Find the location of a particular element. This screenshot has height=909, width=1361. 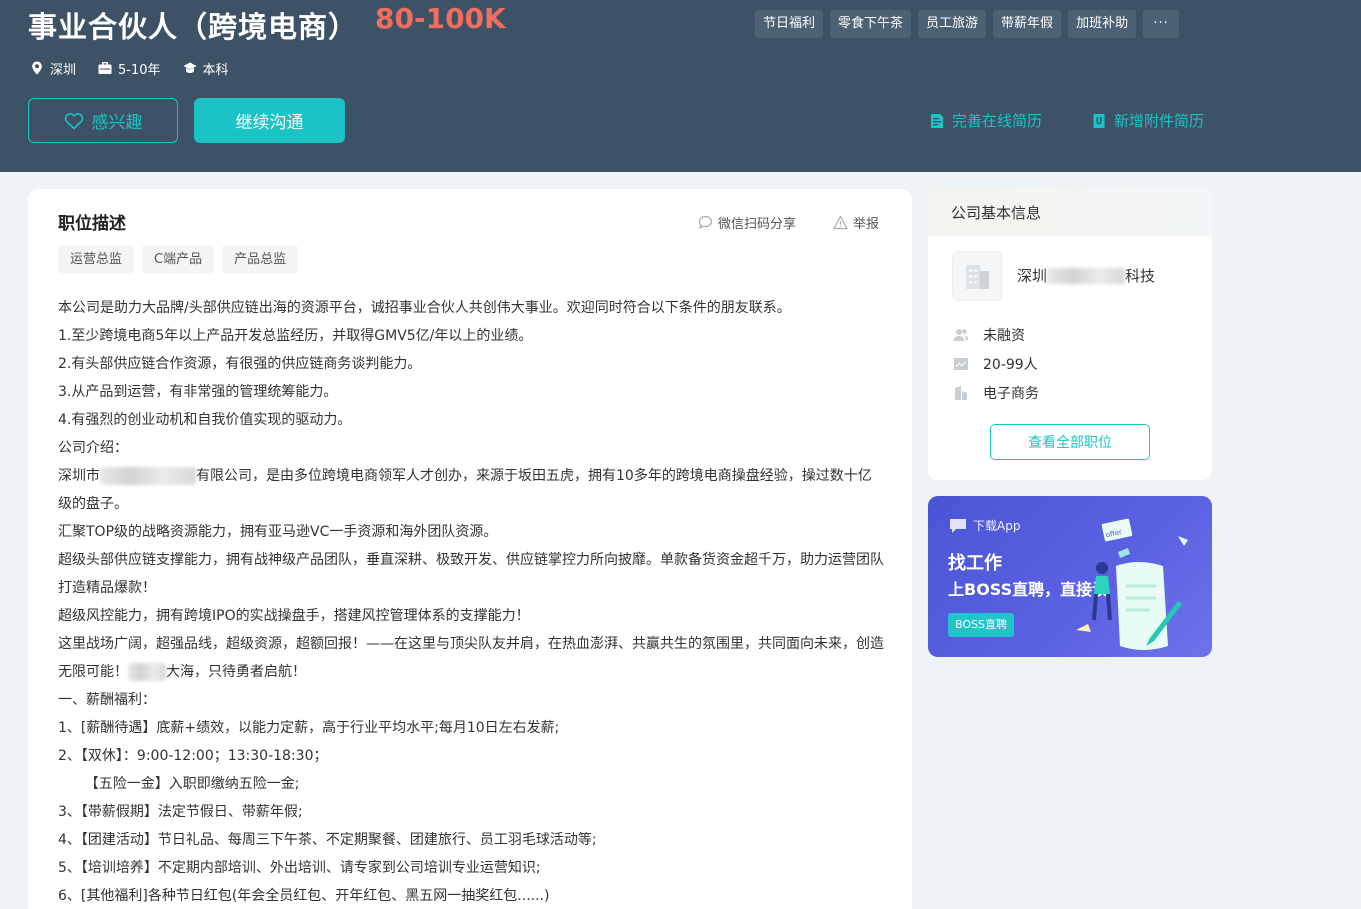

heart-icon is located at coordinates (73, 121).